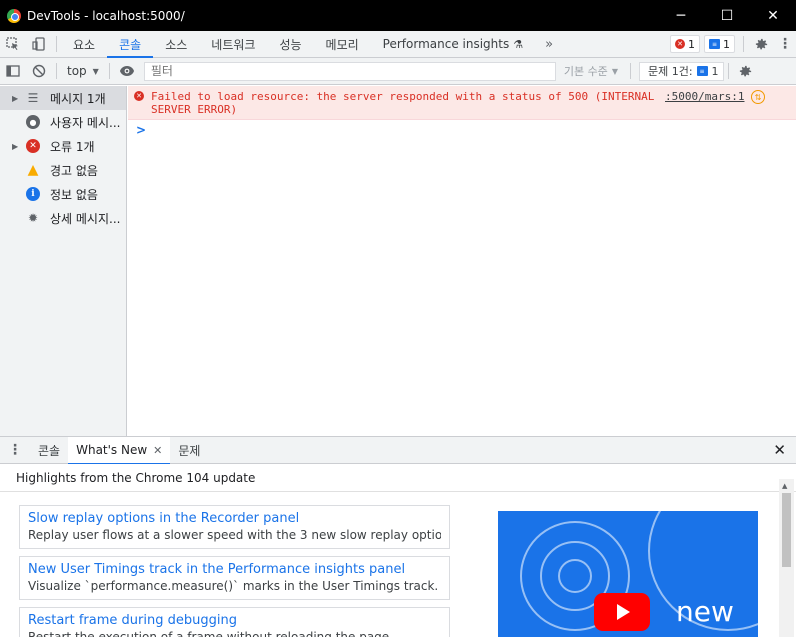  What do you see at coordinates (74, 170) in the screenshot?
I see `sidebar-item-label: 경고 없음` at bounding box center [74, 170].